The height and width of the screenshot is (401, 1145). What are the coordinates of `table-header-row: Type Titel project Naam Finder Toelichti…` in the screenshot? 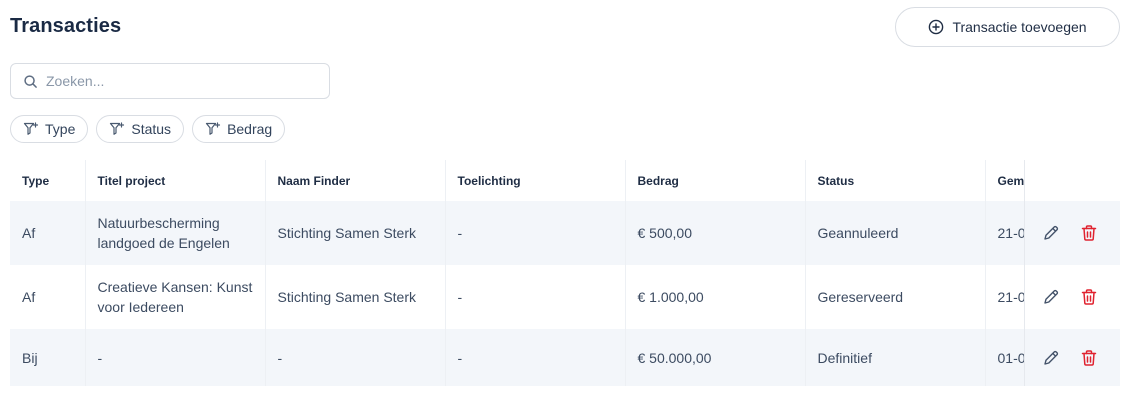 It's located at (517, 180).